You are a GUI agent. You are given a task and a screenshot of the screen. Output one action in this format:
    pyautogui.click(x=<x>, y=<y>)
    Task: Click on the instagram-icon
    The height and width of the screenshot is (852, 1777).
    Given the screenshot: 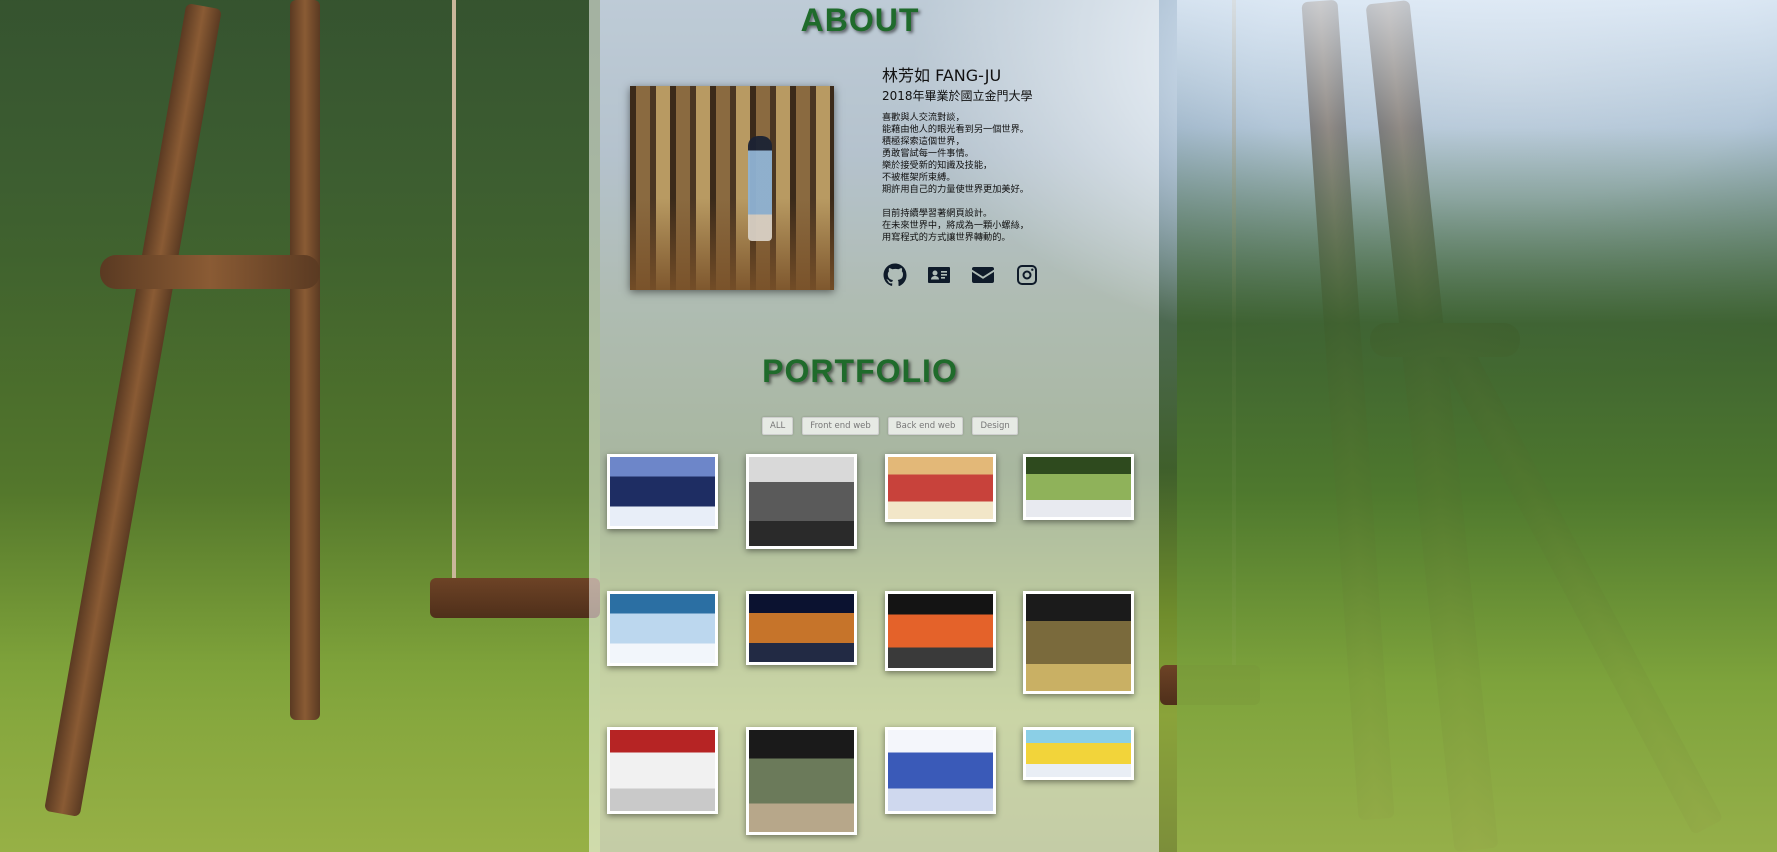 What is the action you would take?
    pyautogui.click(x=1027, y=275)
    